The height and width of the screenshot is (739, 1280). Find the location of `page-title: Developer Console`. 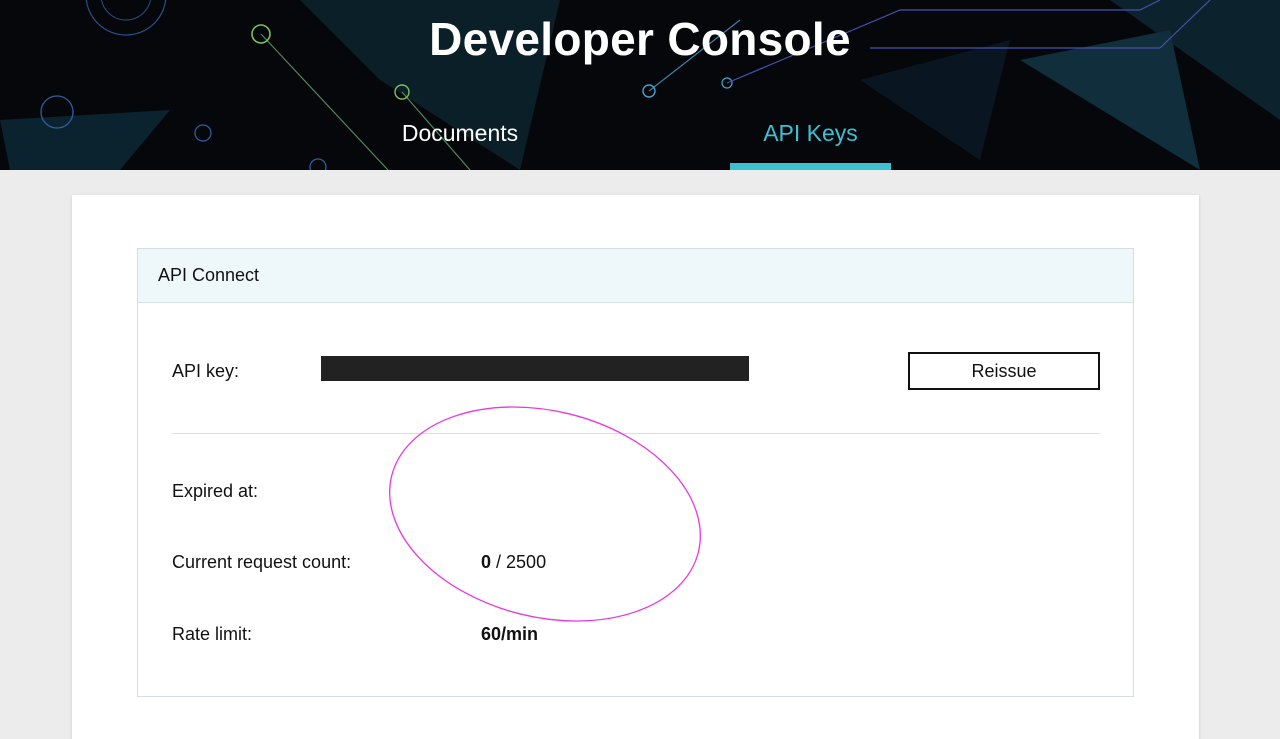

page-title: Developer Console is located at coordinates (640, 39).